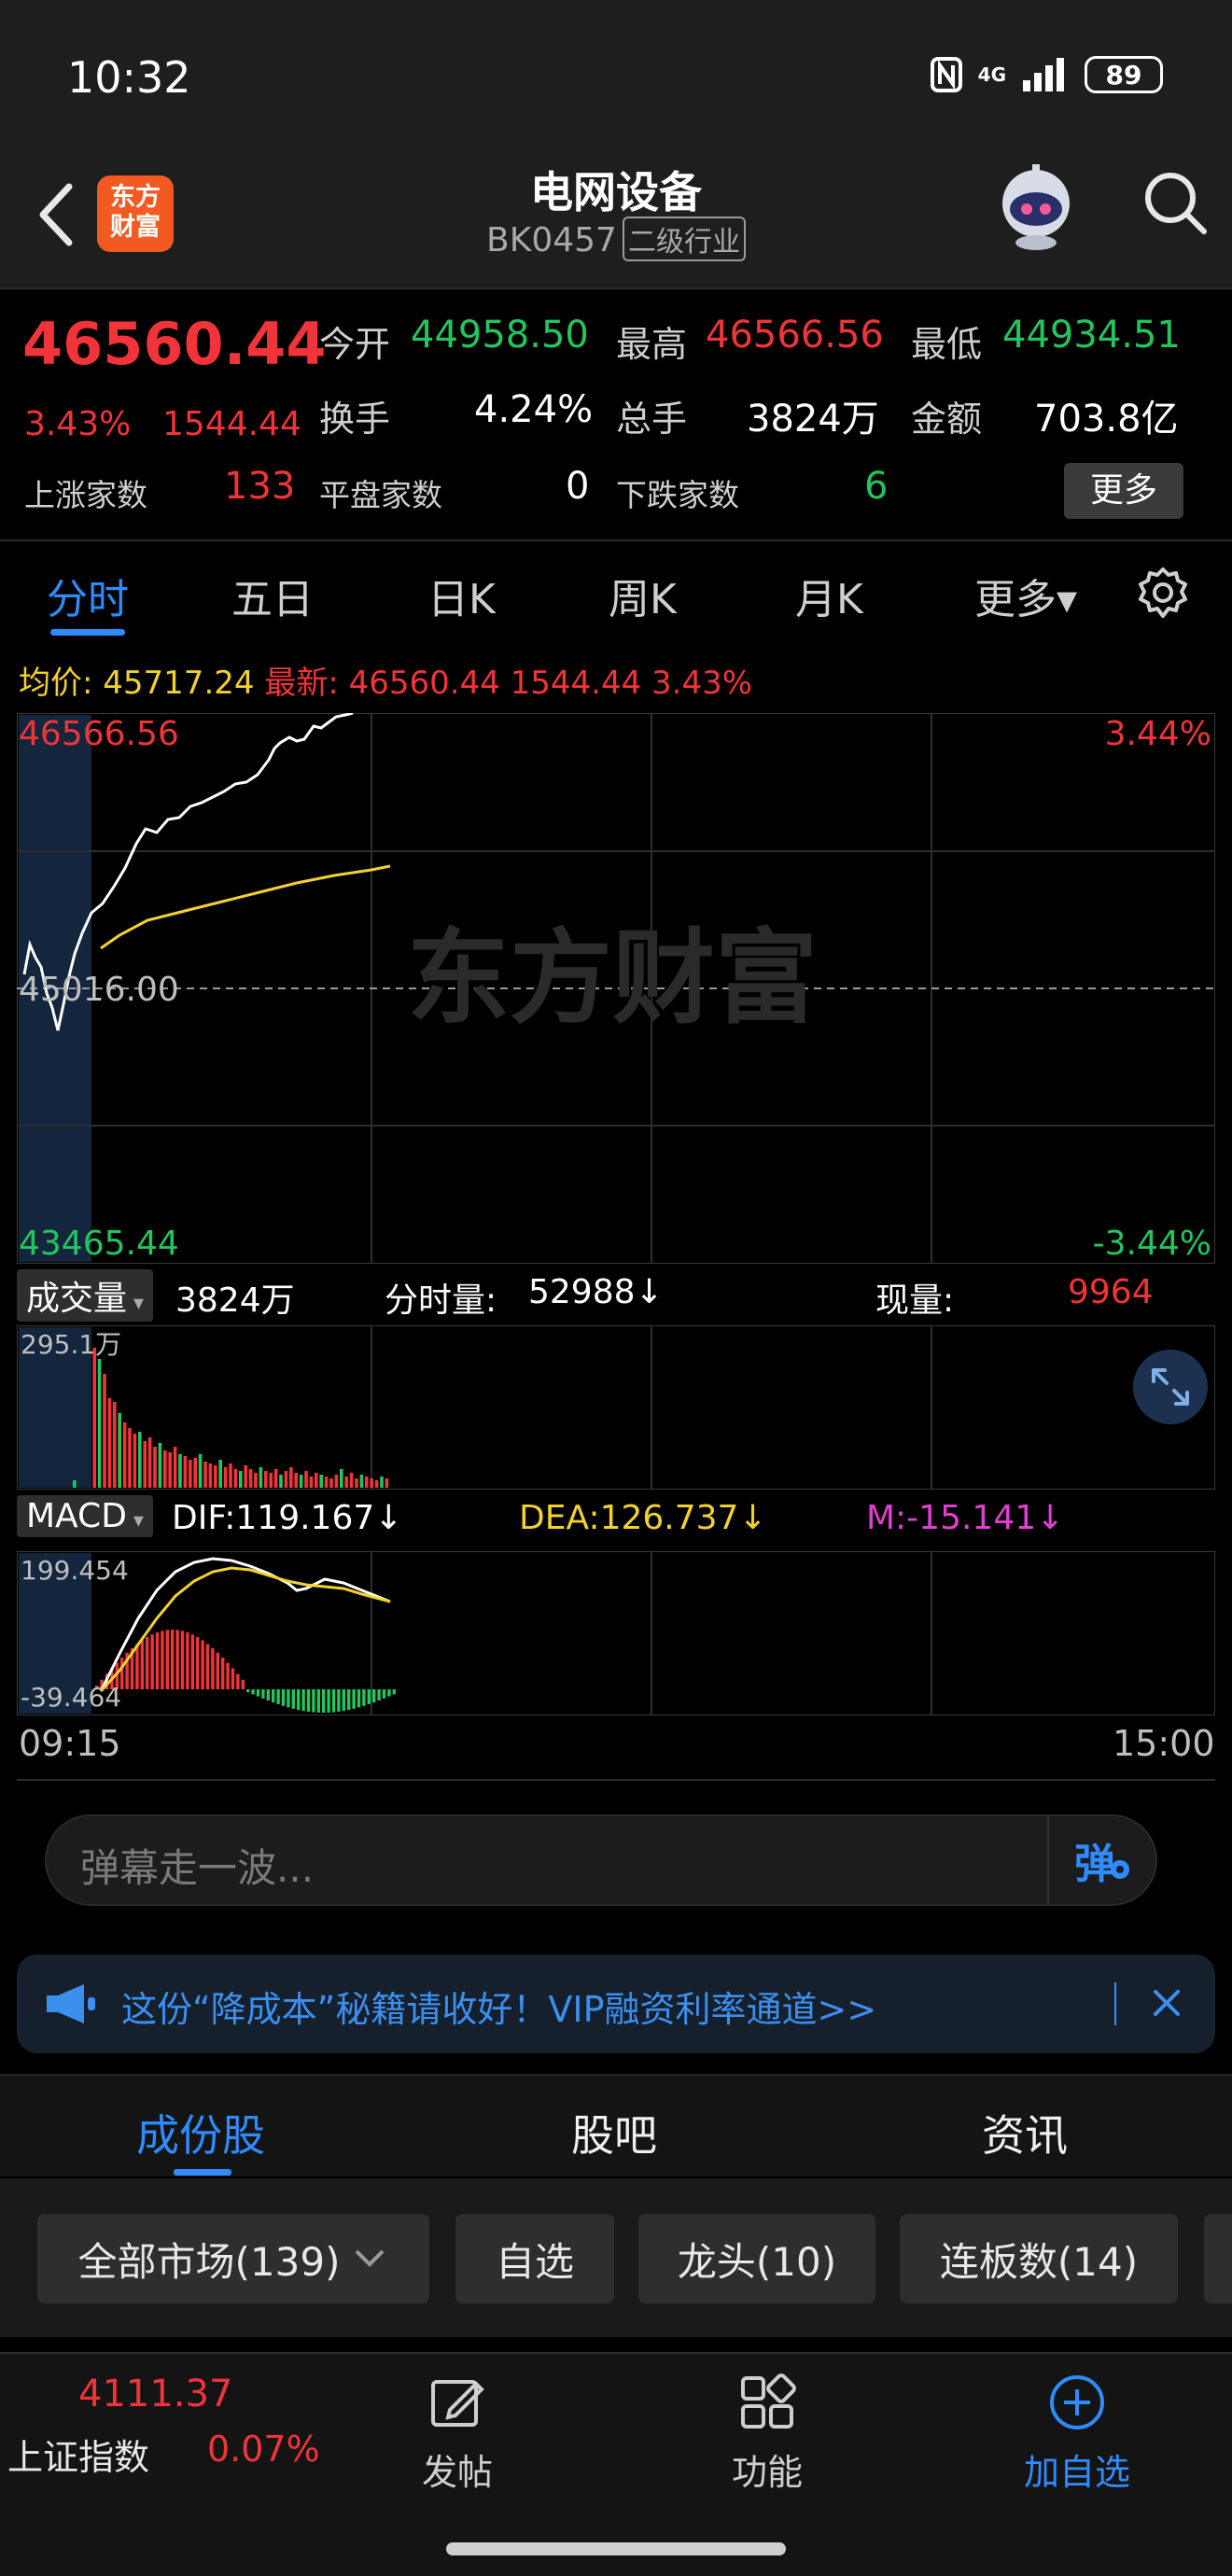 The width and height of the screenshot is (1232, 2576). I want to click on tab-more: 更多▾, so click(1025, 595).